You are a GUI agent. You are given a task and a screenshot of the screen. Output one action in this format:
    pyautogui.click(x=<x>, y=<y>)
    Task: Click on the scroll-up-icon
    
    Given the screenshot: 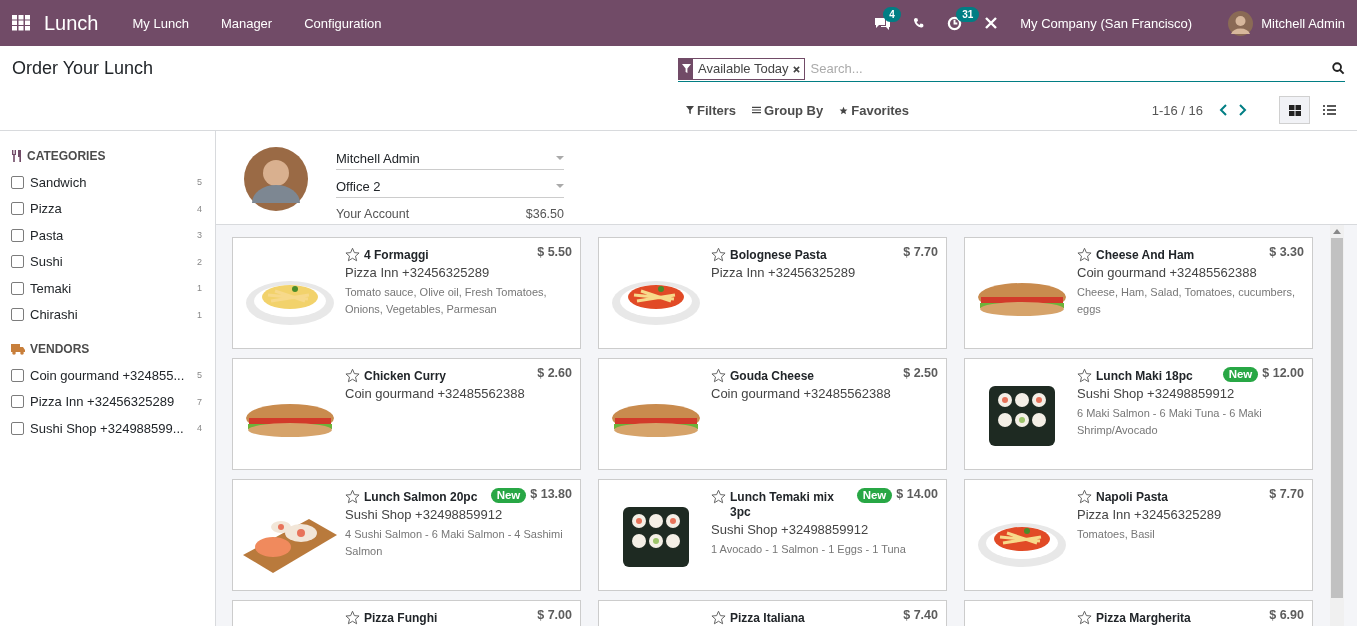 What is the action you would take?
    pyautogui.click(x=1337, y=231)
    